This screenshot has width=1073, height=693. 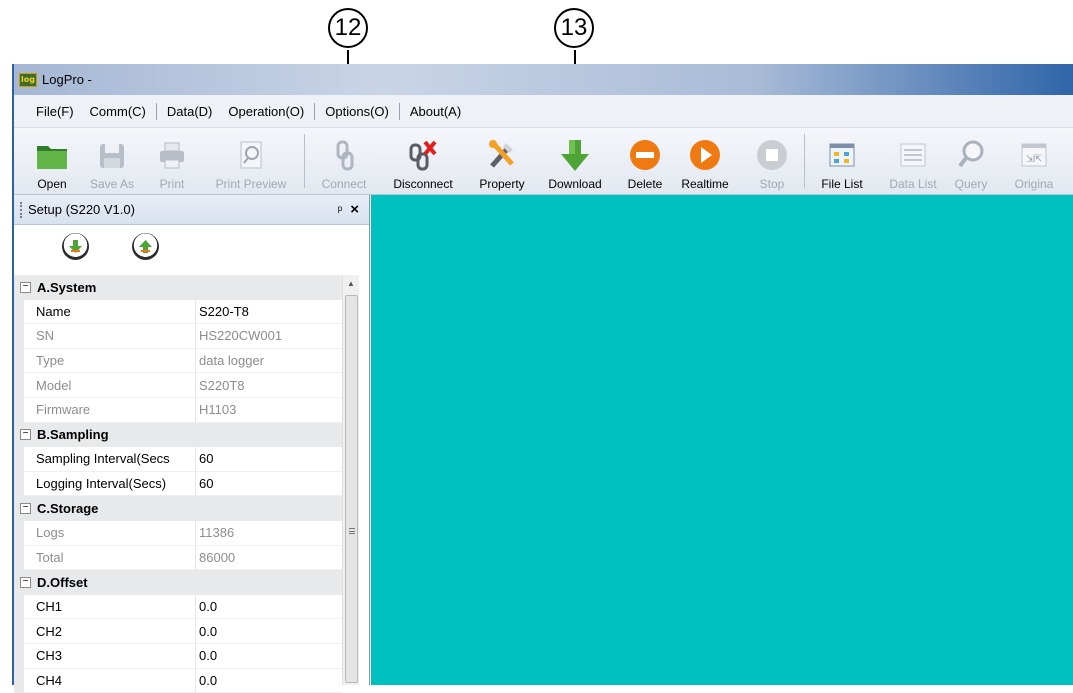 I want to click on property-grid-scrollbar: ▲, so click(x=350, y=480).